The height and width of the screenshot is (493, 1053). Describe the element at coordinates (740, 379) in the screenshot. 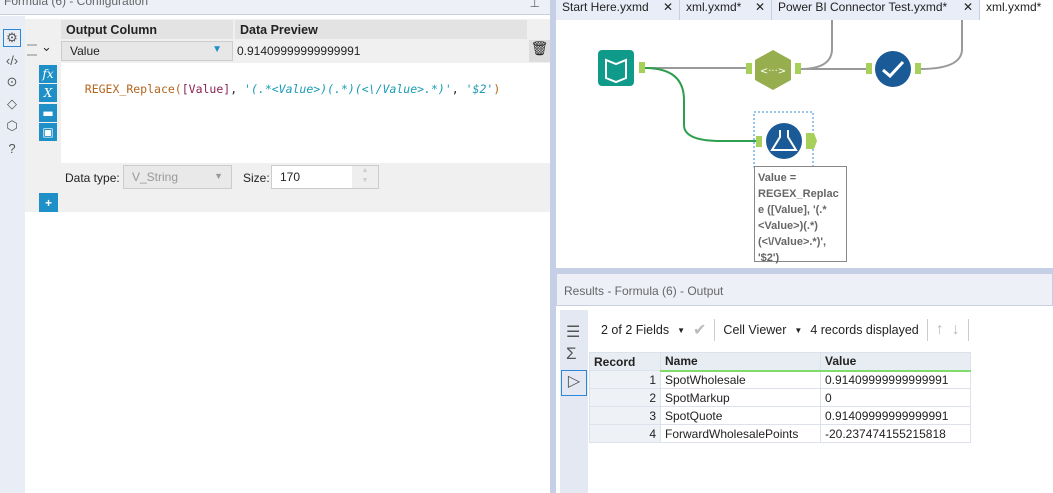

I see `name-cell: SpotWholesale` at that location.